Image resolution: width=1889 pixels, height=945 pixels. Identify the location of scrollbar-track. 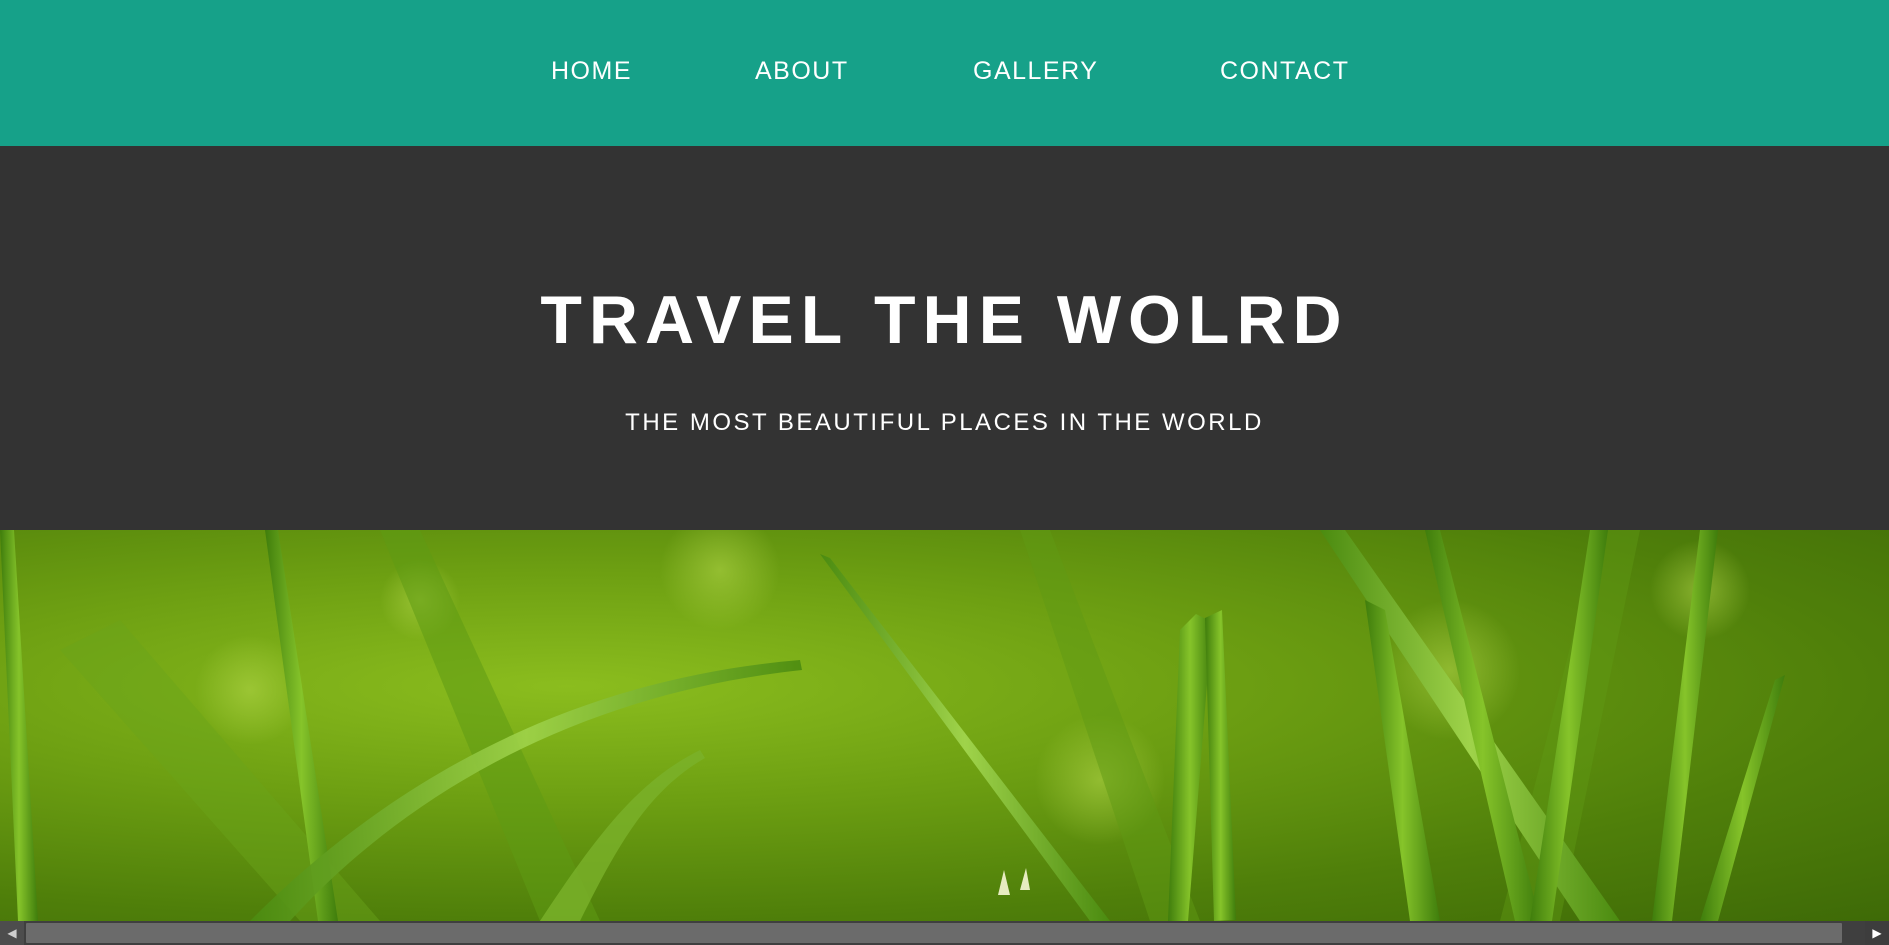
(944, 933).